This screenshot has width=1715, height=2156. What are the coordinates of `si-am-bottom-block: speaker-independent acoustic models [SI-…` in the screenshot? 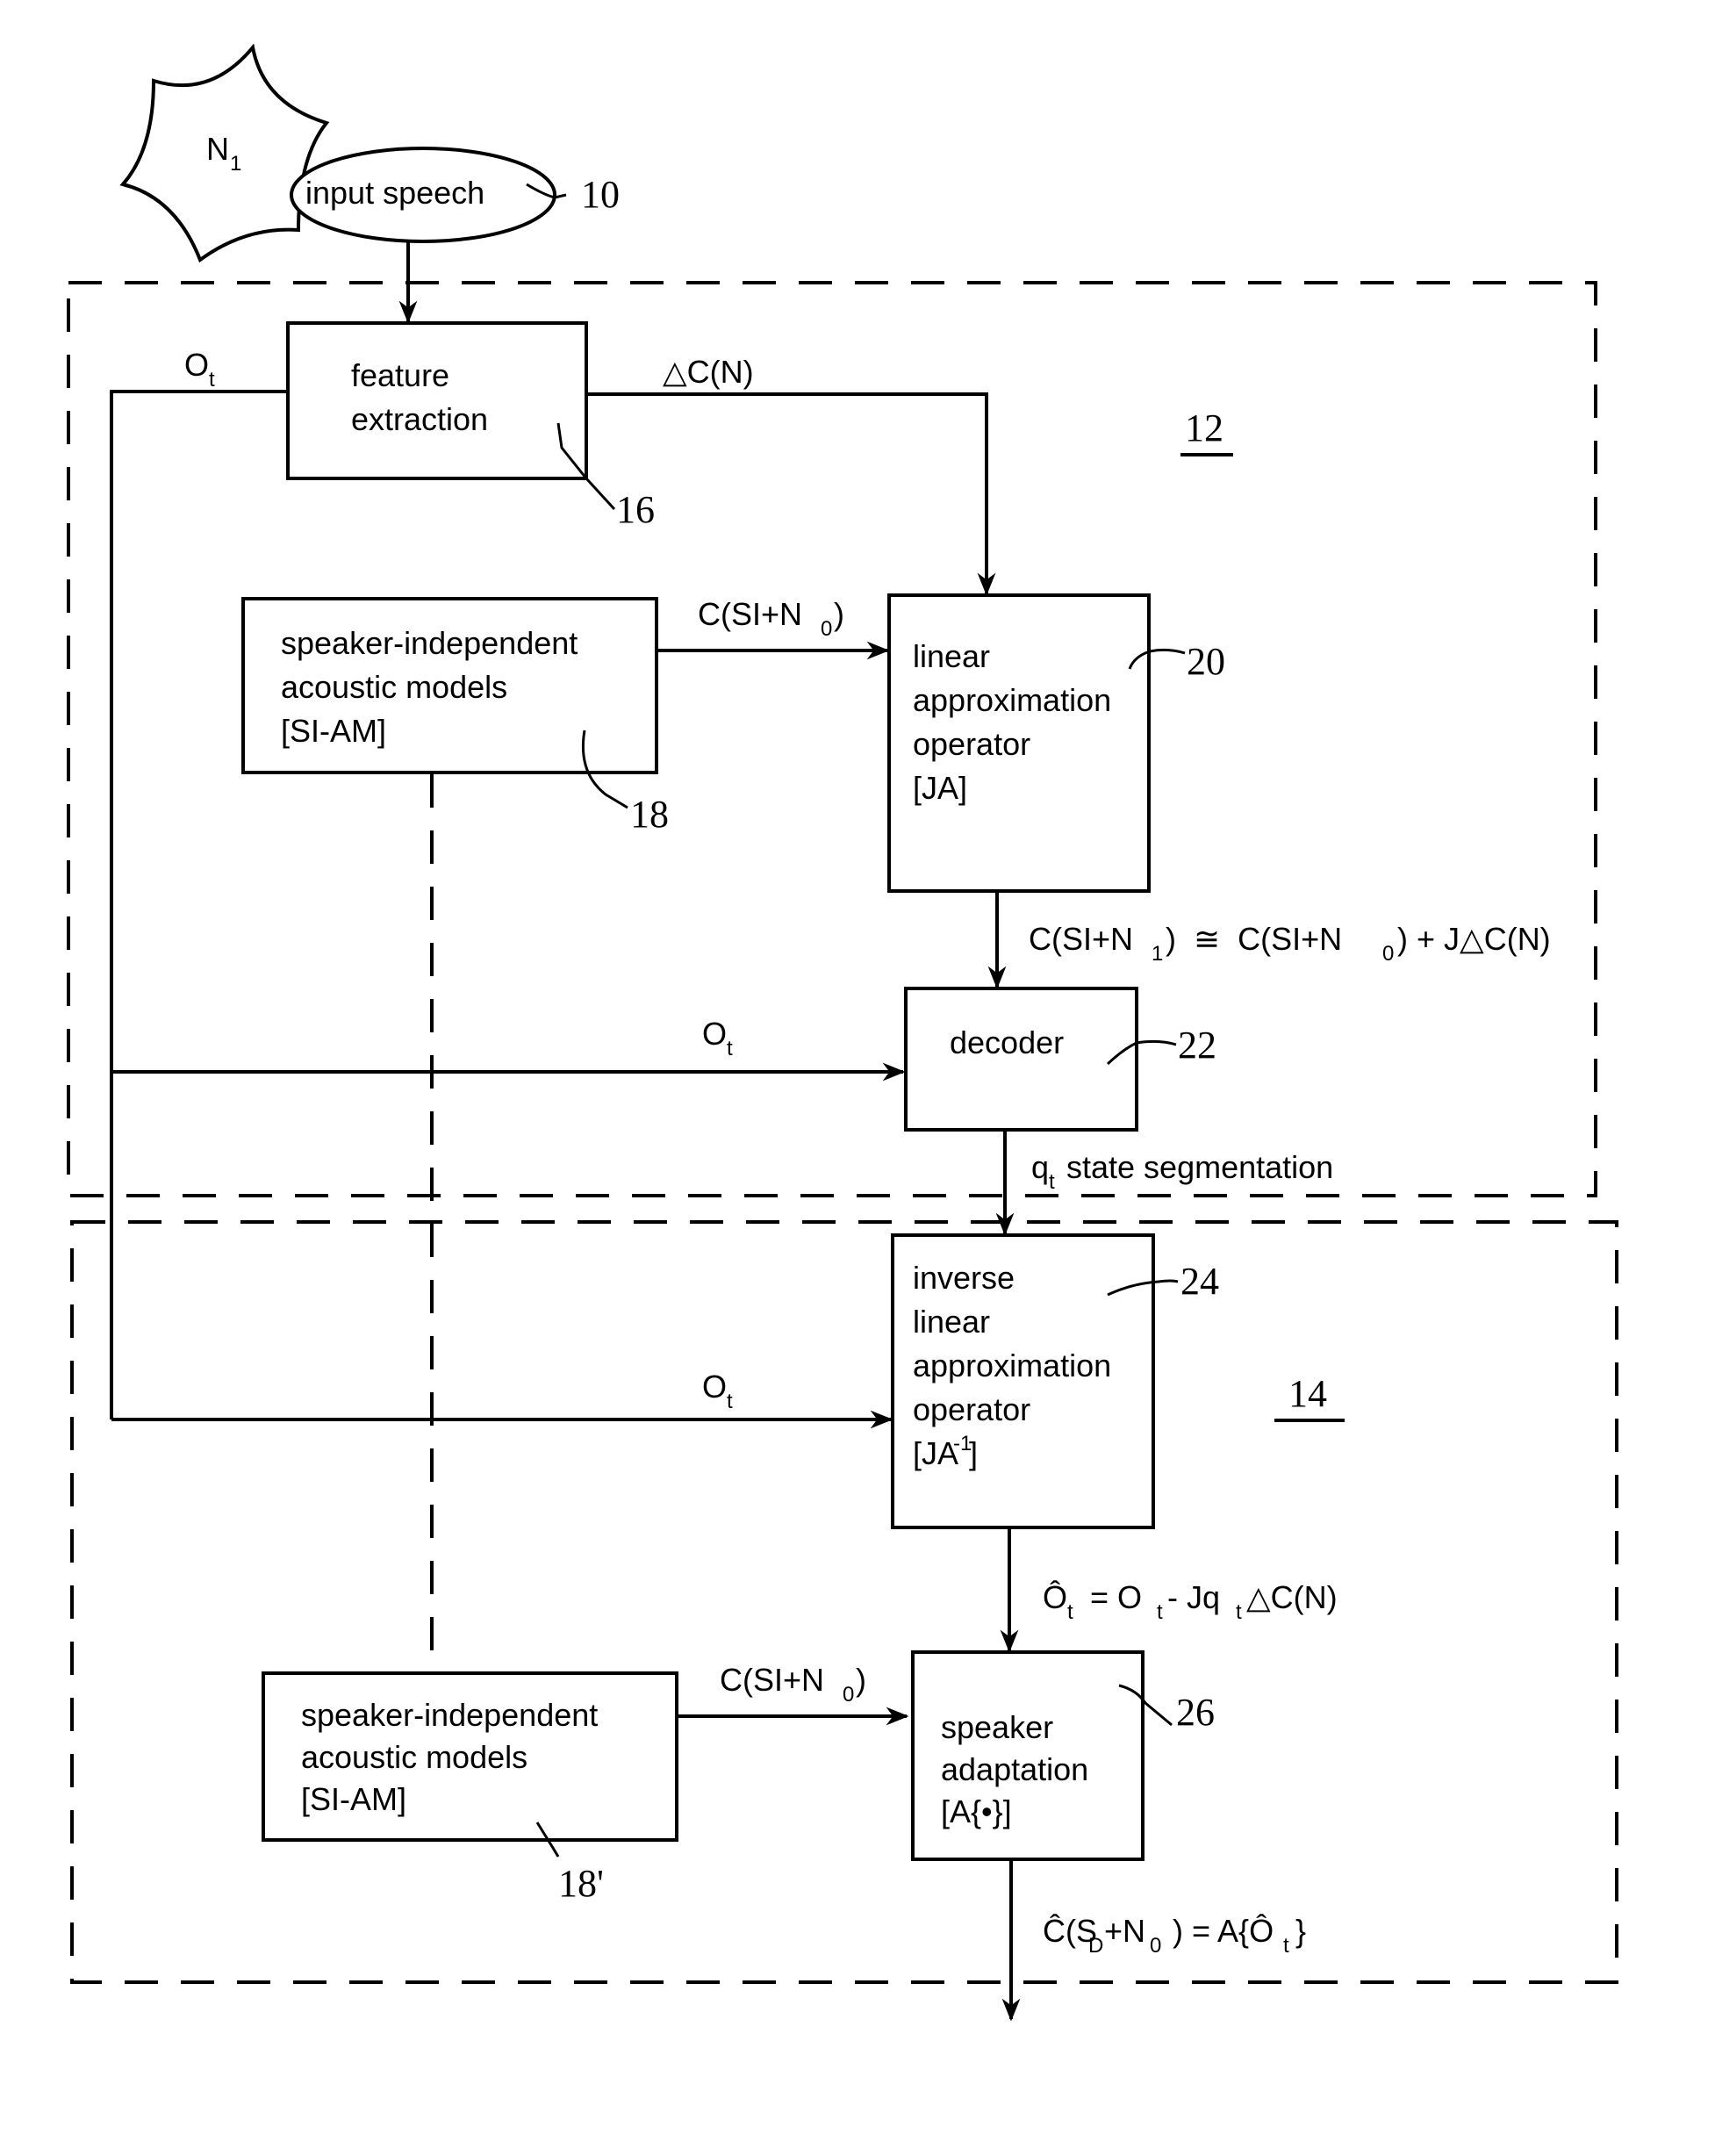 It's located at (470, 1788).